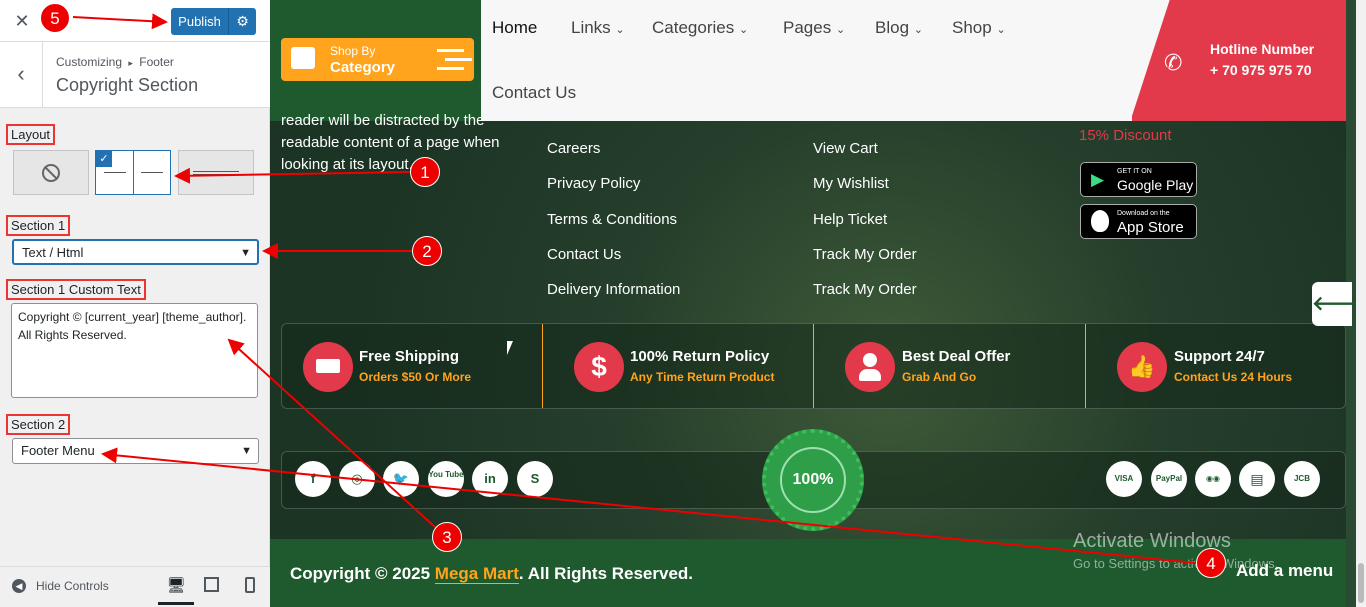  I want to click on scrollbar, so click(1361, 303).